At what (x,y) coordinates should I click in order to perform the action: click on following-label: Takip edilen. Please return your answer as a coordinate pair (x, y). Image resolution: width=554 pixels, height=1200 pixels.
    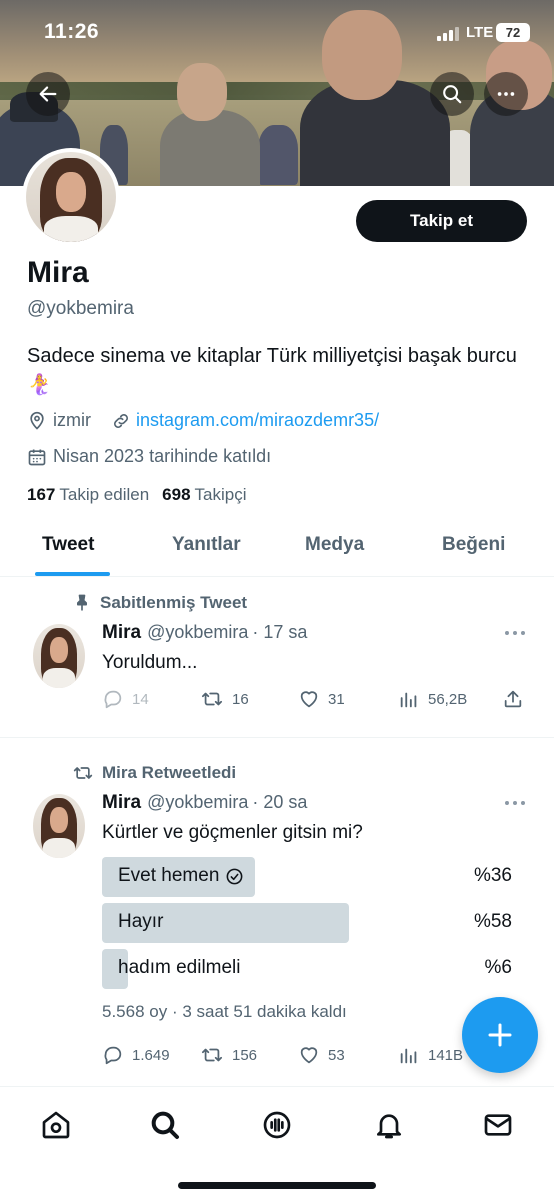
    Looking at the image, I should click on (104, 494).